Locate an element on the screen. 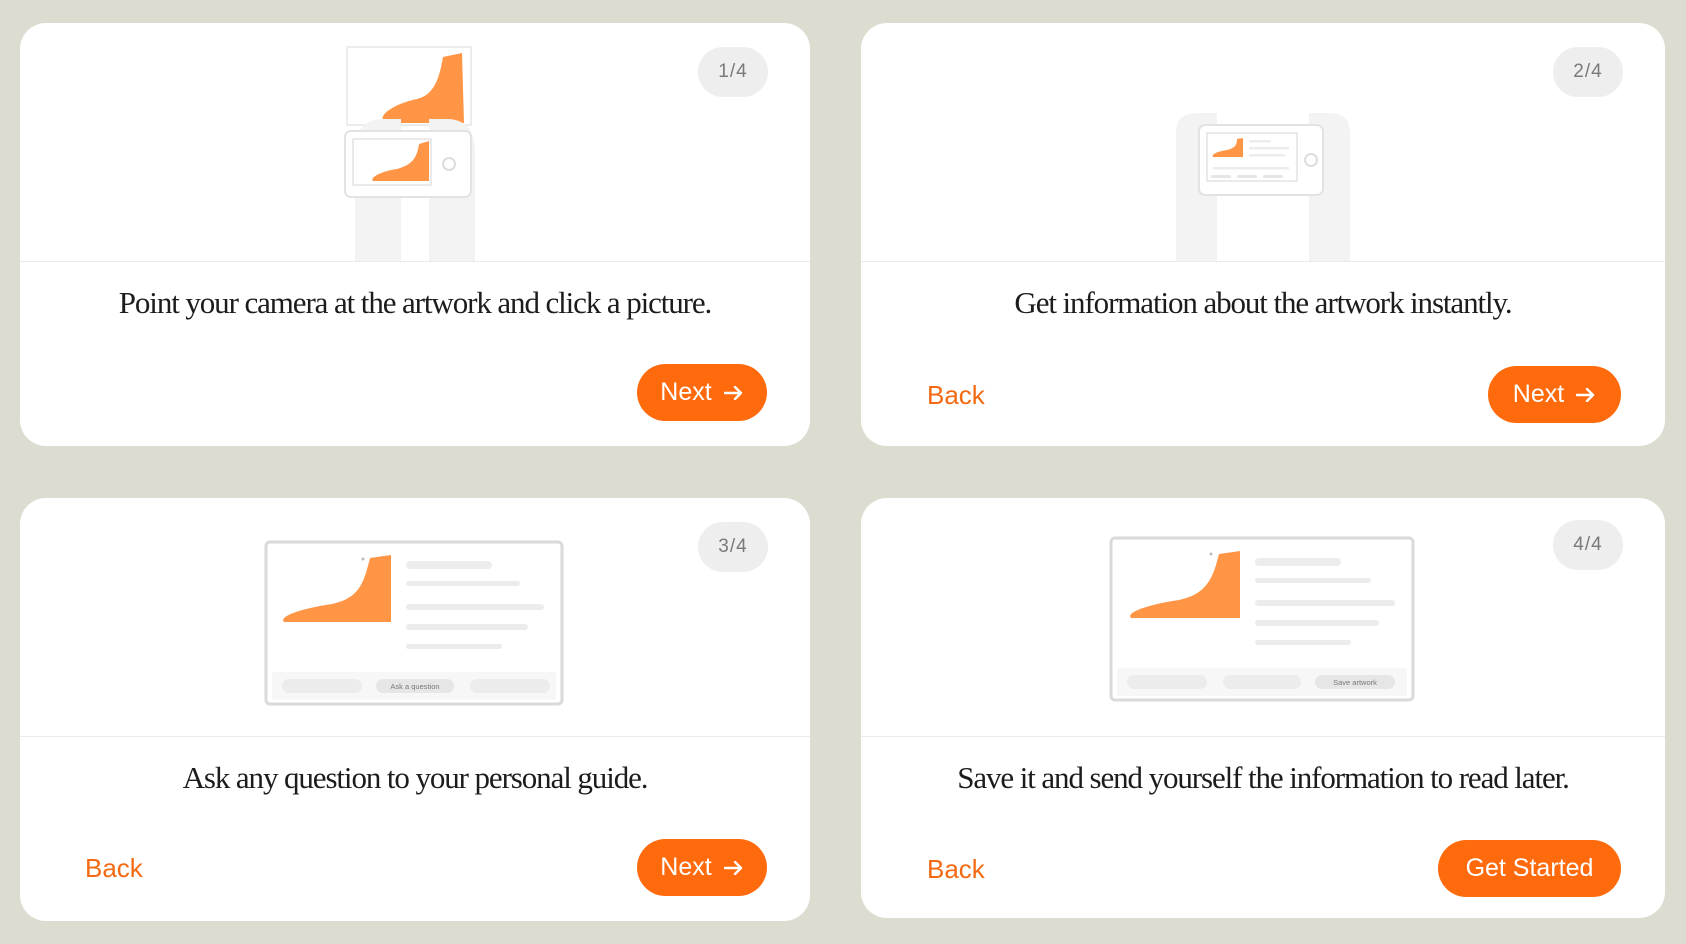 The image size is (1686, 944). get-started-button-label: Get Started is located at coordinates (1529, 868).